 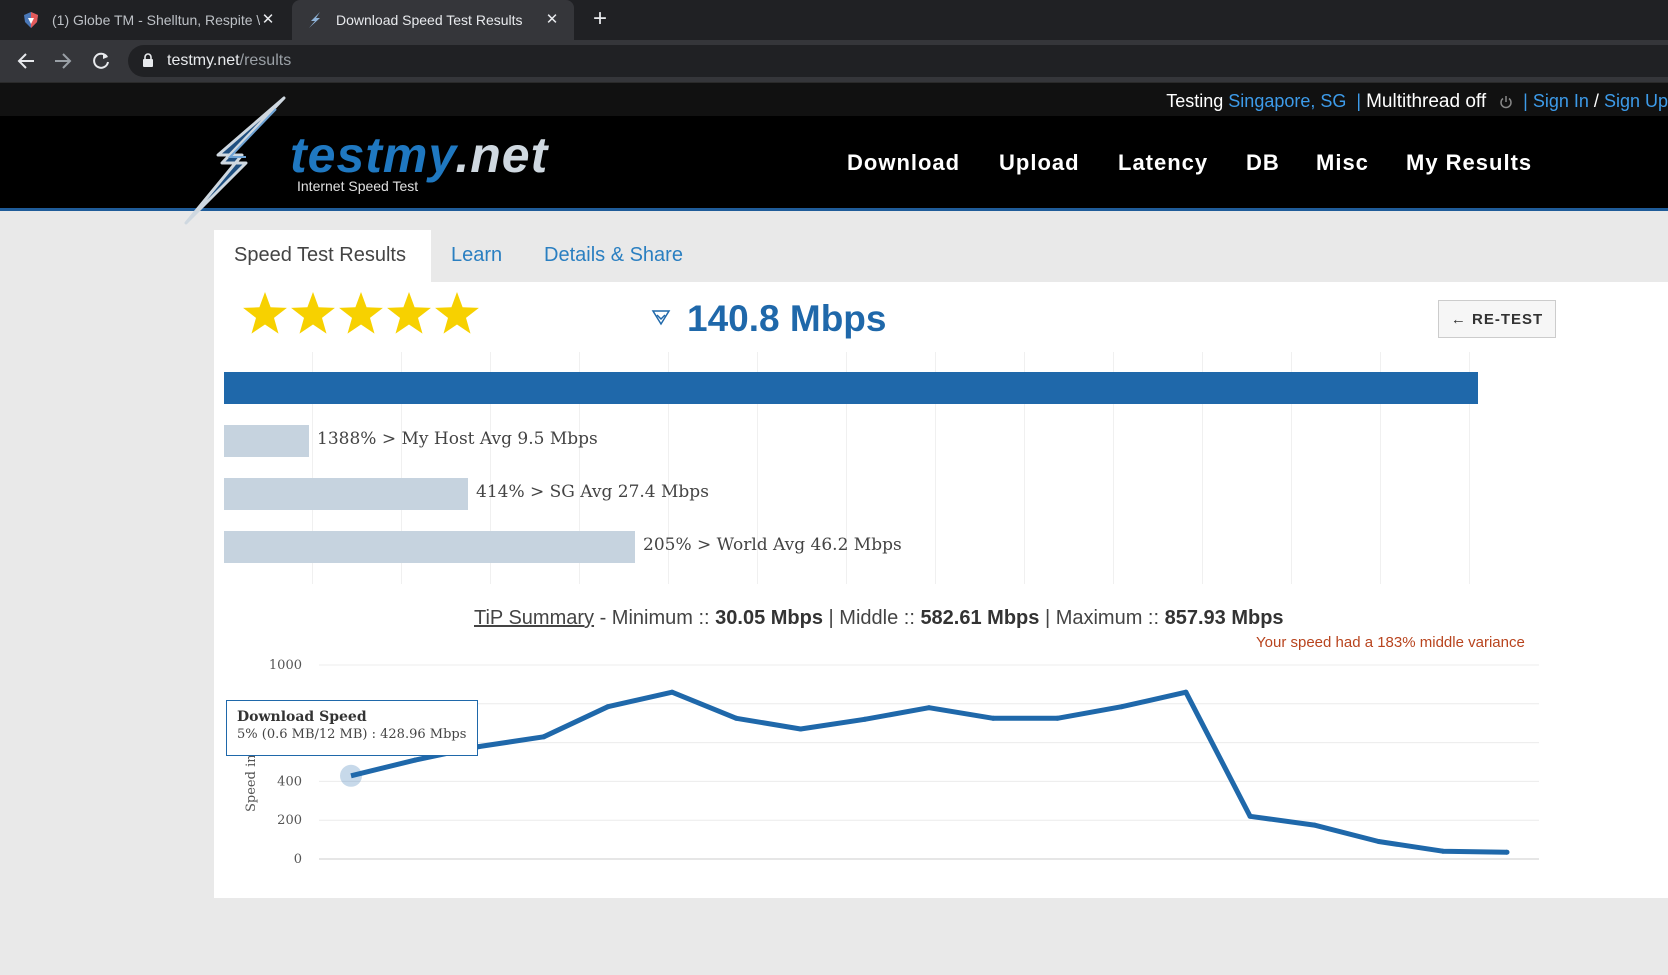 I want to click on tip-max-value: 857.93 Mbps, so click(x=1224, y=618).